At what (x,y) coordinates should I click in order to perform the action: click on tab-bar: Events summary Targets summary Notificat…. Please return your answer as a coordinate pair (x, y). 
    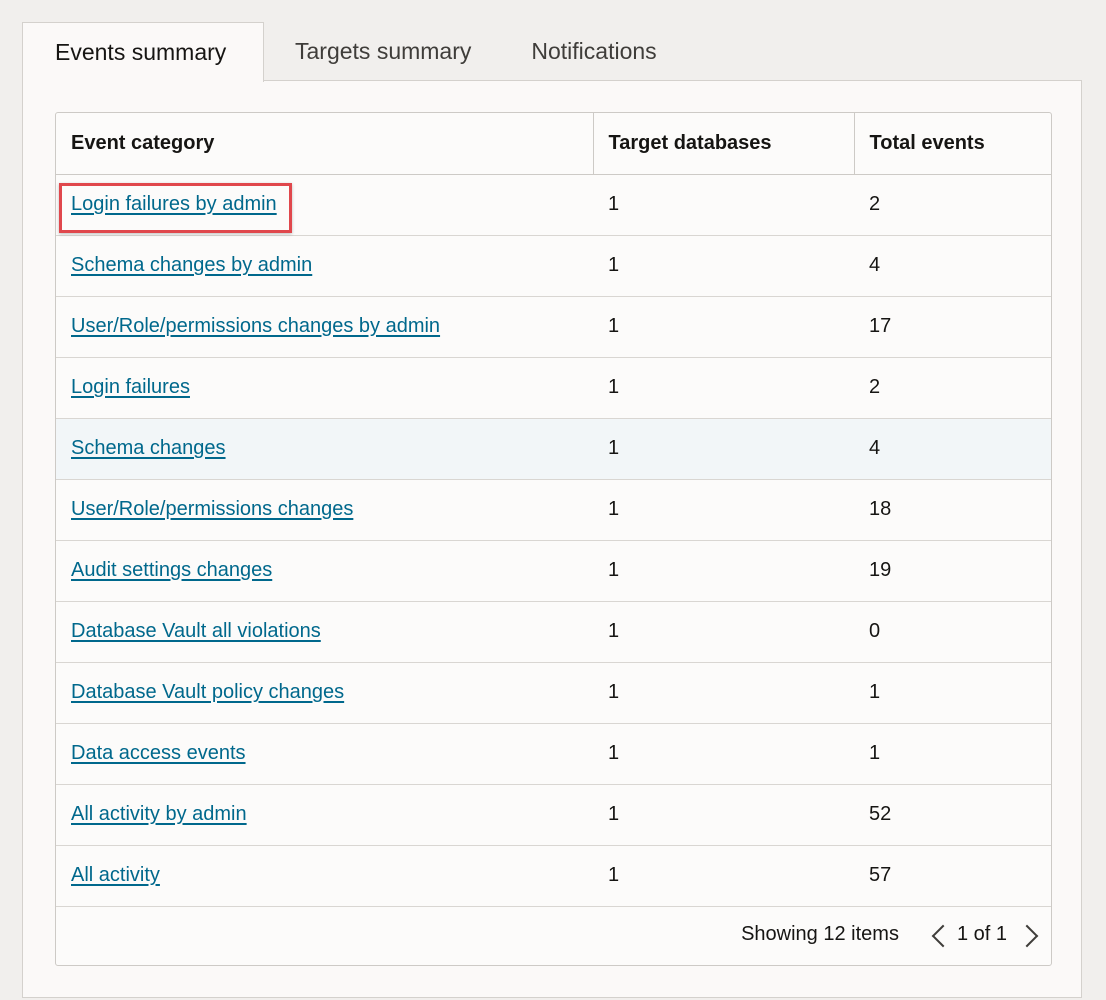
    Looking at the image, I should click on (354, 52).